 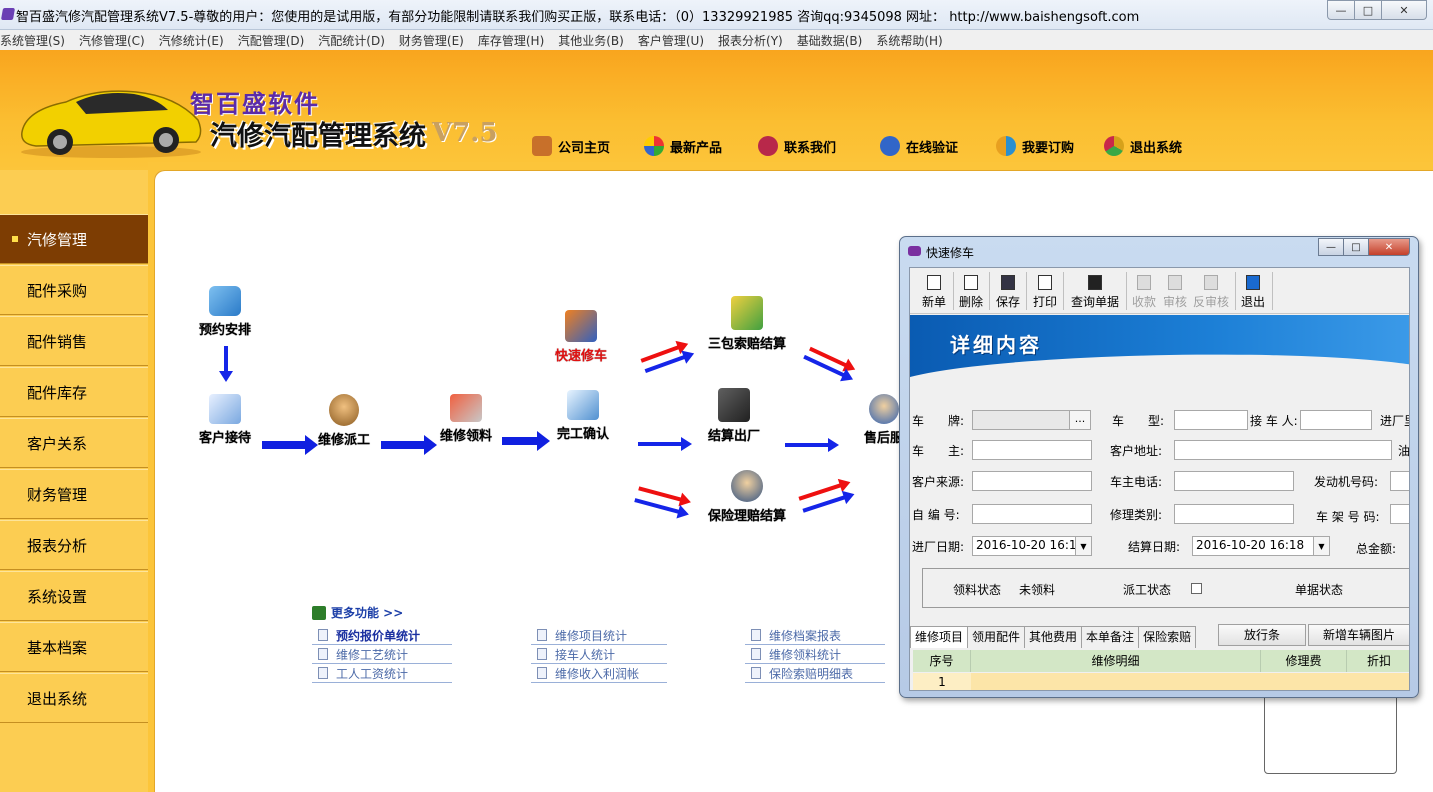 What do you see at coordinates (1389, 247) in the screenshot?
I see `dialog-close-button: ✕` at bounding box center [1389, 247].